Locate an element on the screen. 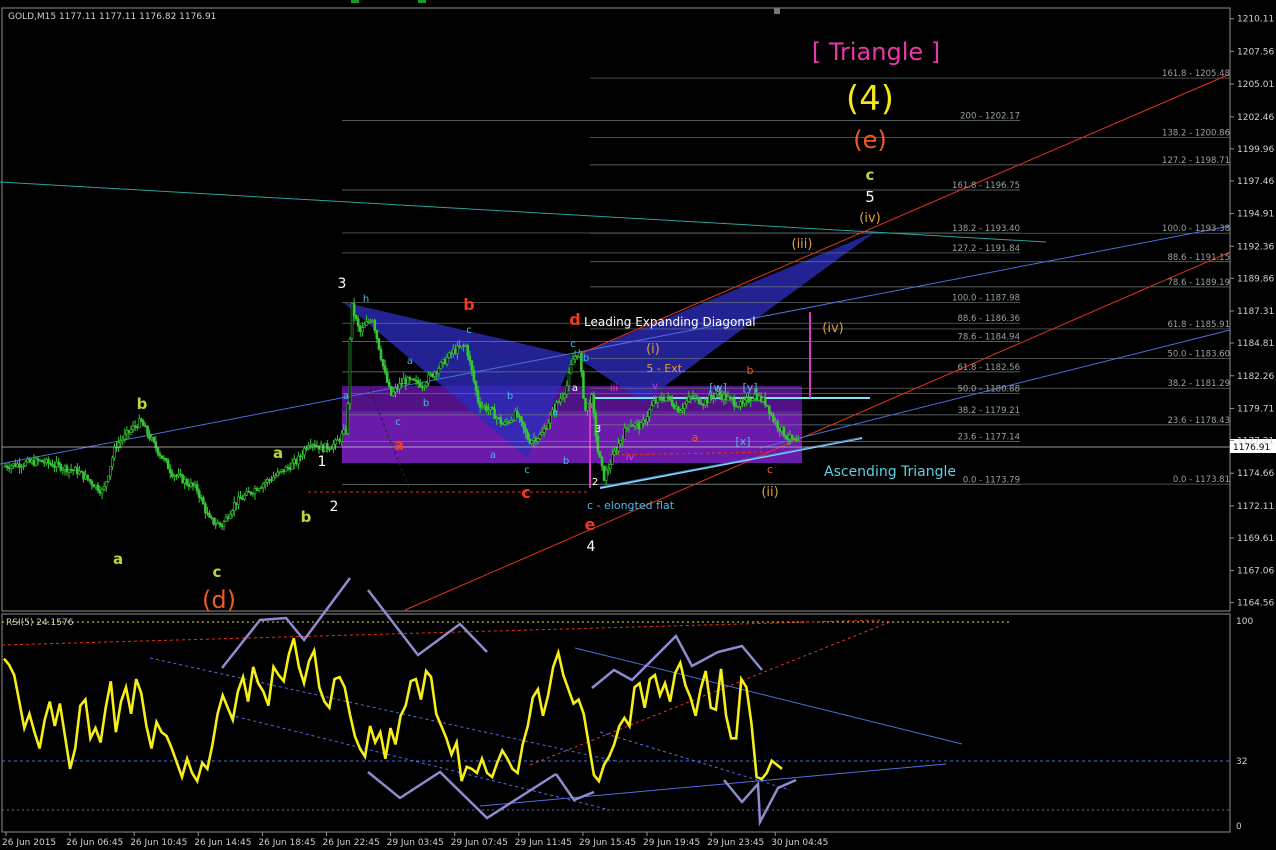  ascending-triangle-label: Ascending Triangle is located at coordinates (890, 472).